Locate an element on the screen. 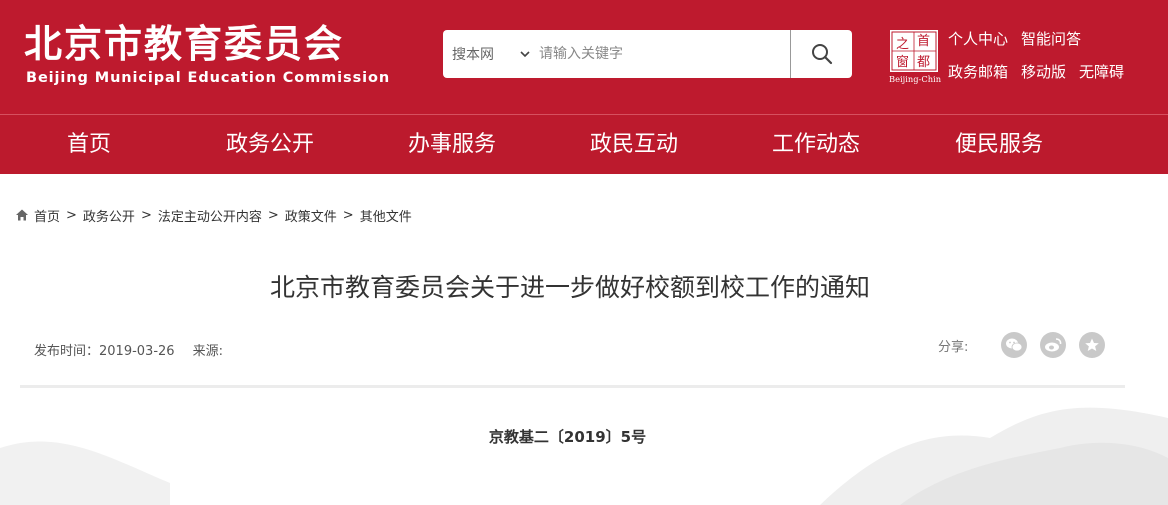 The height and width of the screenshot is (505, 1168). article-title: 北京市教育委员会关于进一步做好校额到校工作的通知 is located at coordinates (569, 287).